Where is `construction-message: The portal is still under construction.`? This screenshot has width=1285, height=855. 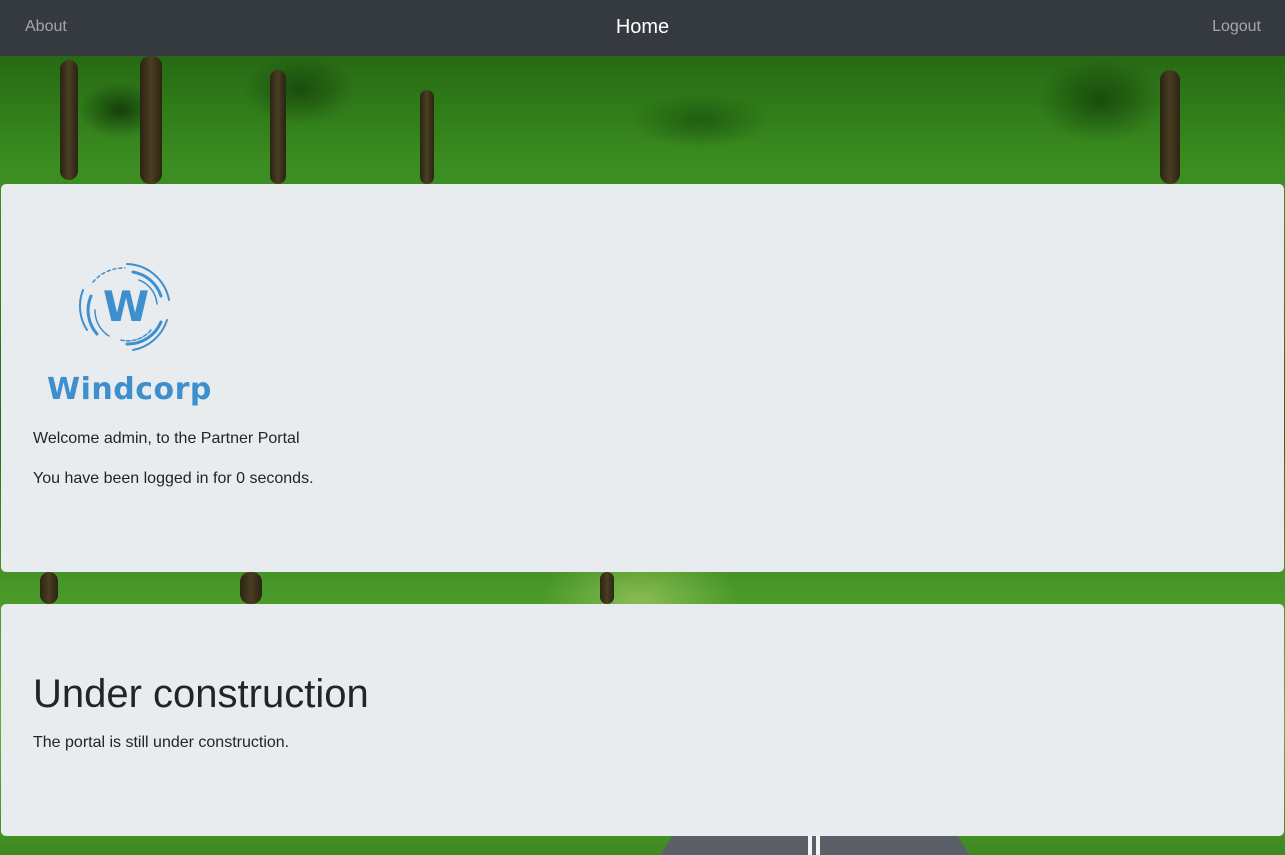 construction-message: The portal is still under construction. is located at coordinates (161, 742).